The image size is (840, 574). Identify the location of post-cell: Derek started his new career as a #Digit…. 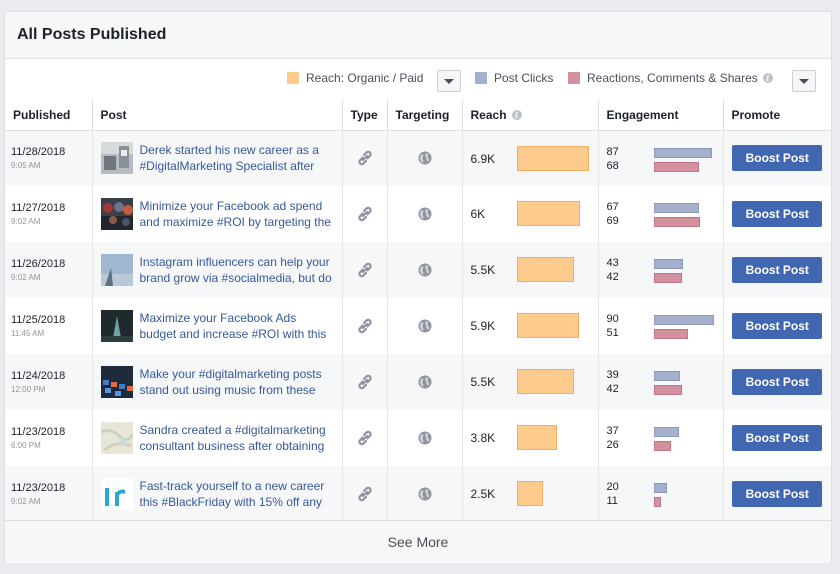
(217, 158).